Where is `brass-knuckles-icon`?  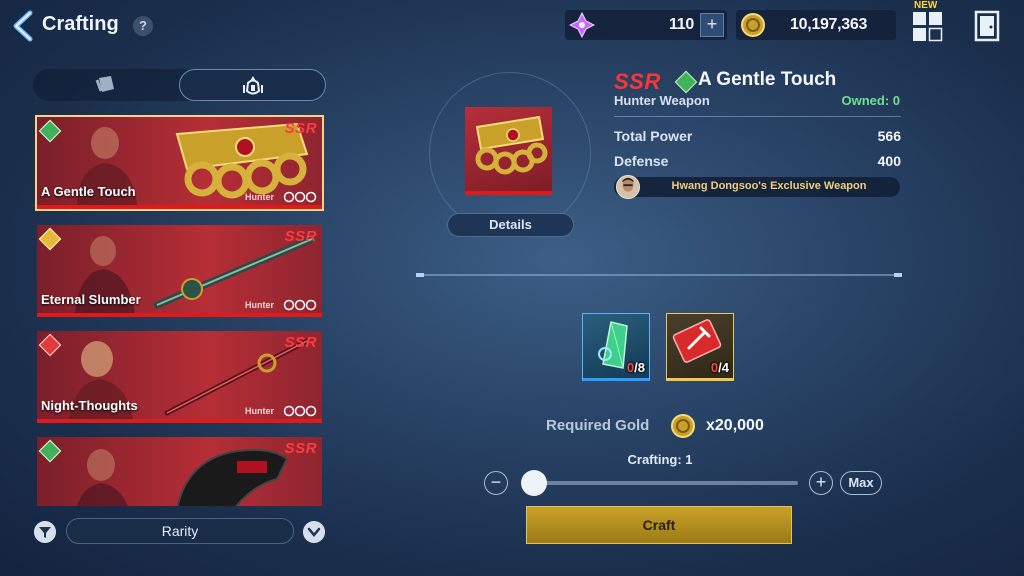
brass-knuckles-icon is located at coordinates (511, 145).